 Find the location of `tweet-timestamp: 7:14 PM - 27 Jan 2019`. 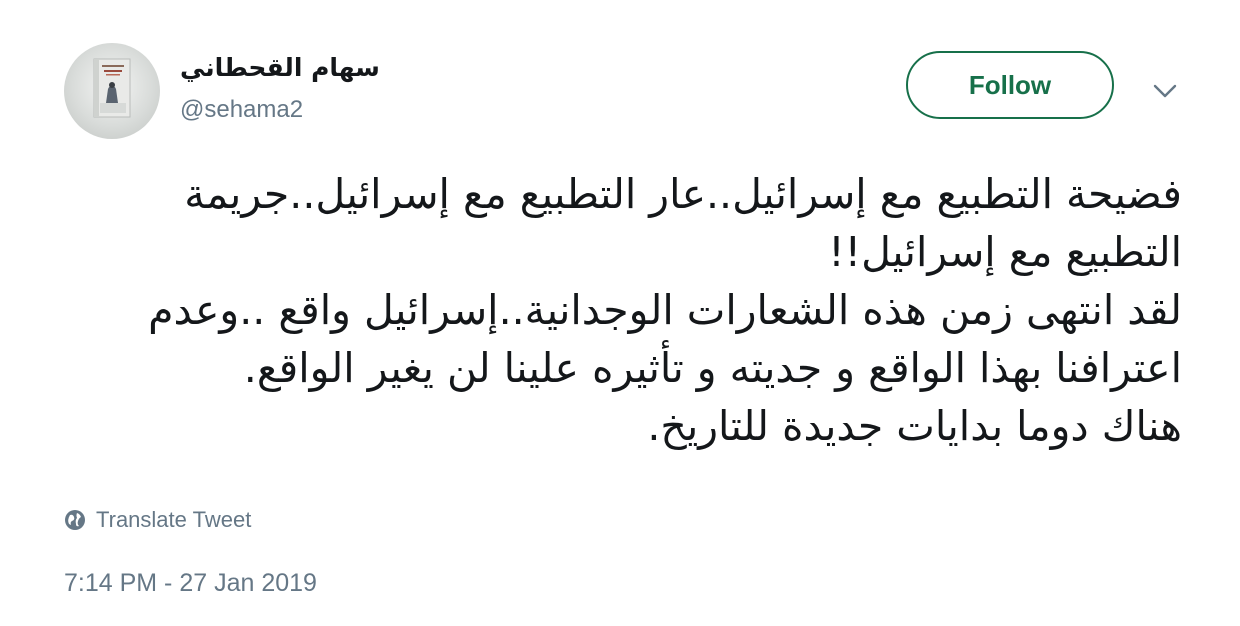

tweet-timestamp: 7:14 PM - 27 Jan 2019 is located at coordinates (190, 583).